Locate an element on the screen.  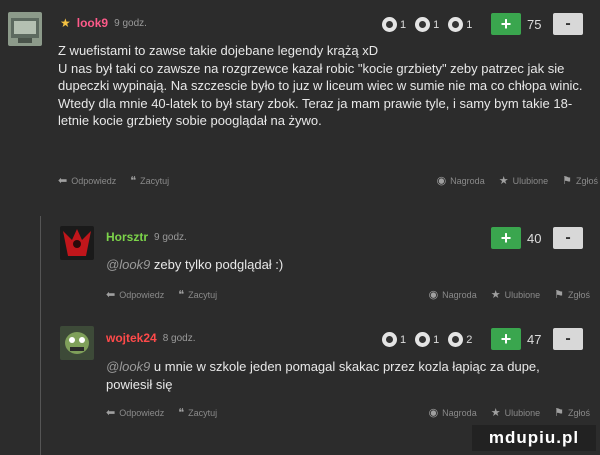
vote-count: 75 is located at coordinates (534, 24).